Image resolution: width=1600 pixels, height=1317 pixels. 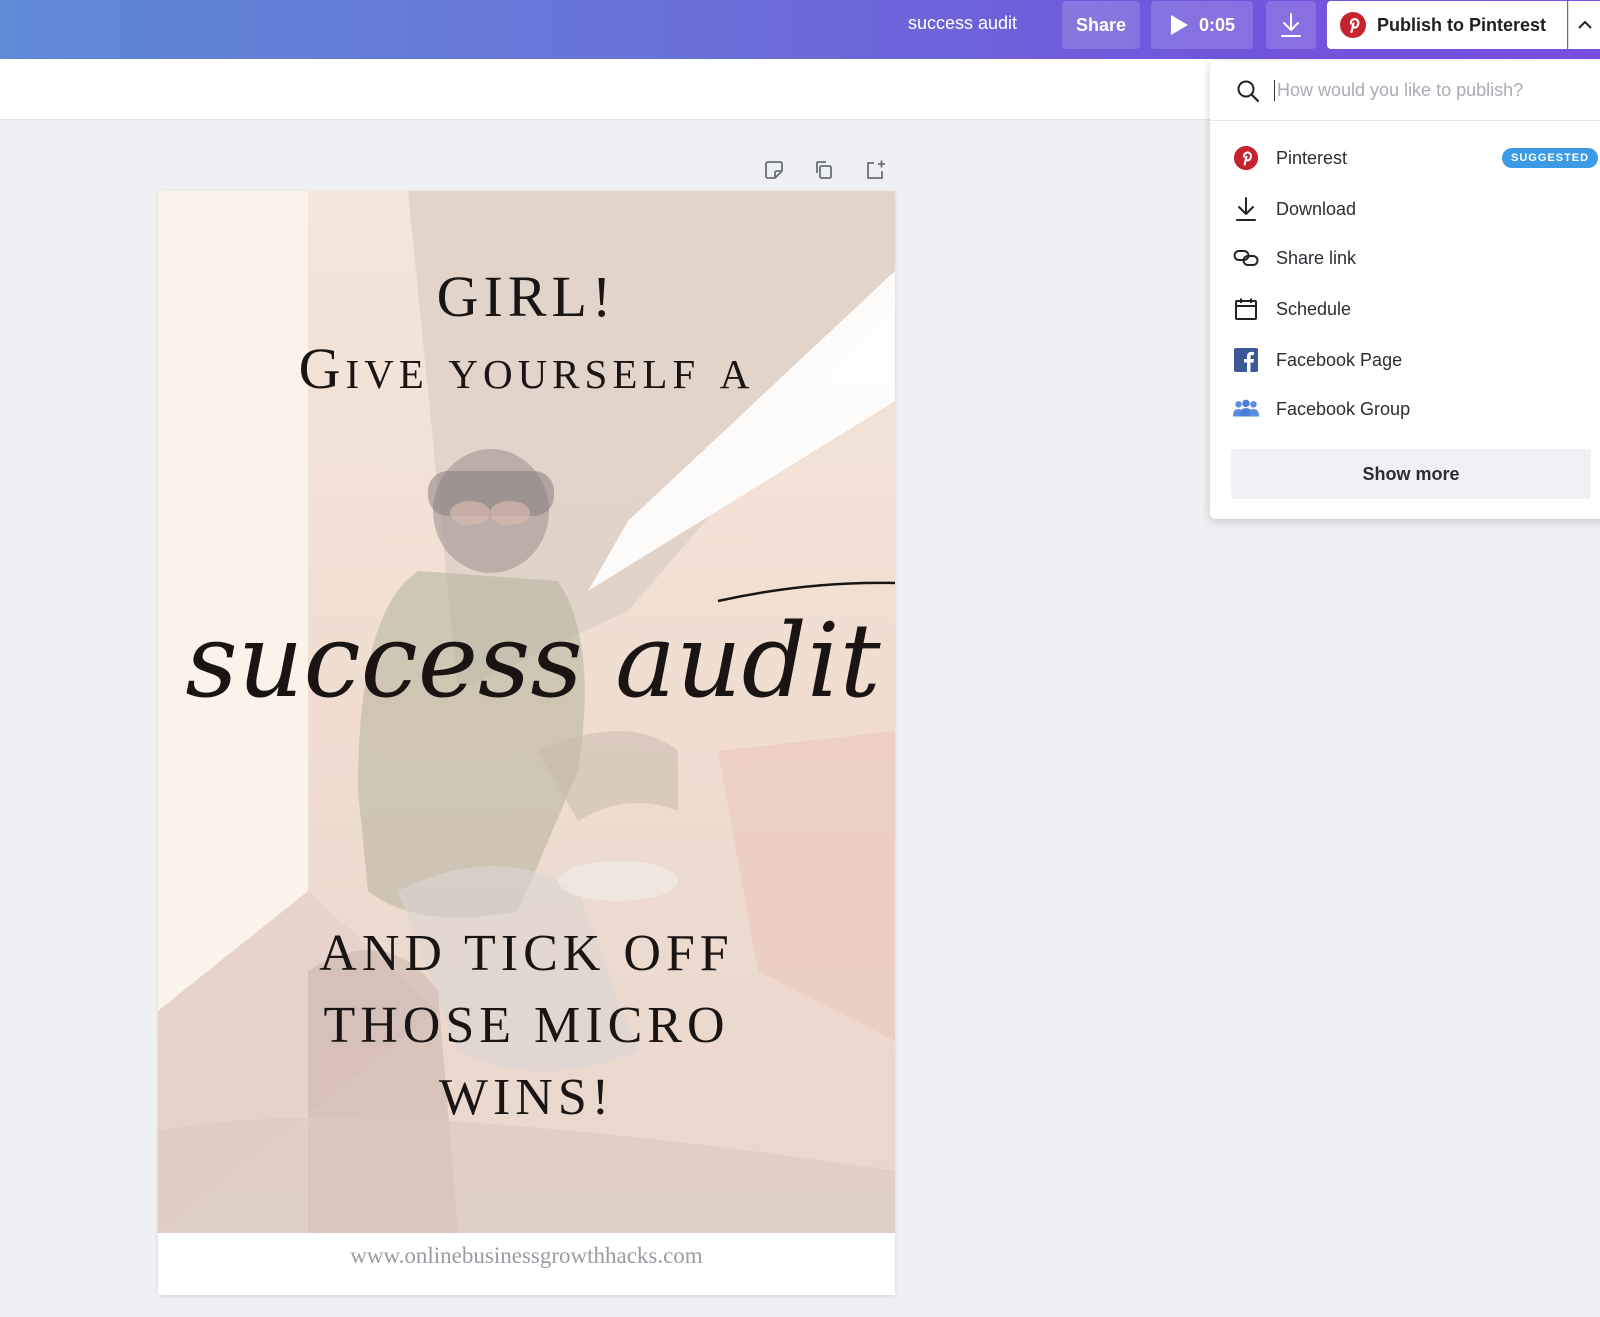 What do you see at coordinates (1405, 209) in the screenshot?
I see `menu-item-download: Download` at bounding box center [1405, 209].